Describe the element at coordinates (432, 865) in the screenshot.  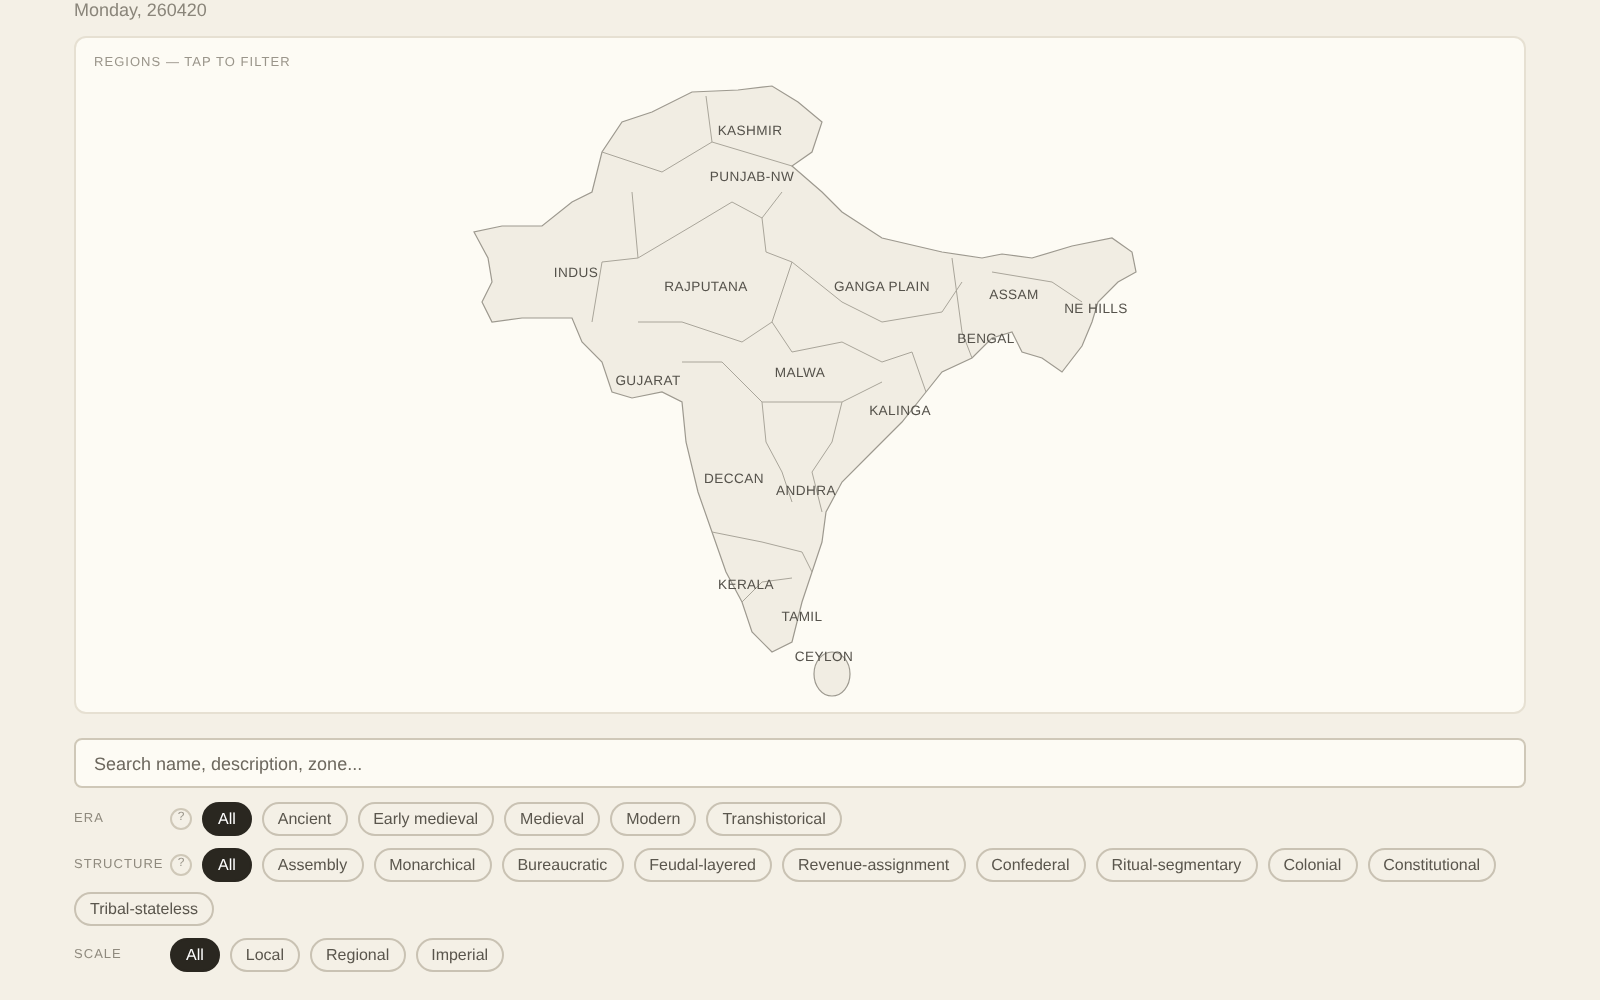
I see `filter-chip: Monarchical` at that location.